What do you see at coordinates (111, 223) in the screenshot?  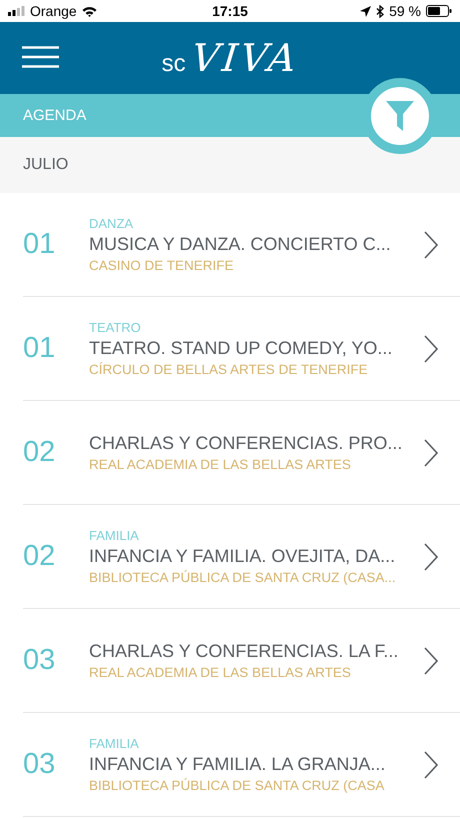 I see `event-category: DANZA` at bounding box center [111, 223].